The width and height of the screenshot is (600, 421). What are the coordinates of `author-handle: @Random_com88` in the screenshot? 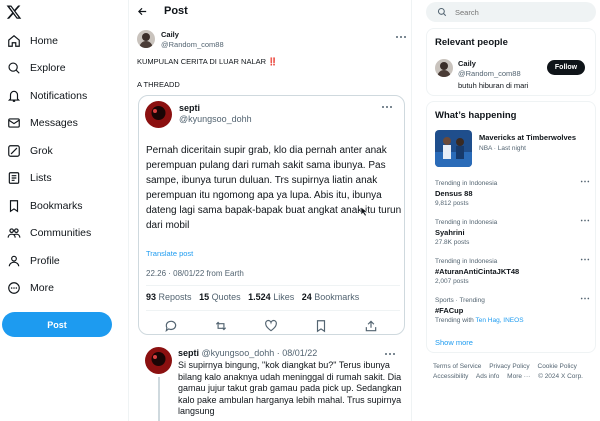 It's located at (192, 44).